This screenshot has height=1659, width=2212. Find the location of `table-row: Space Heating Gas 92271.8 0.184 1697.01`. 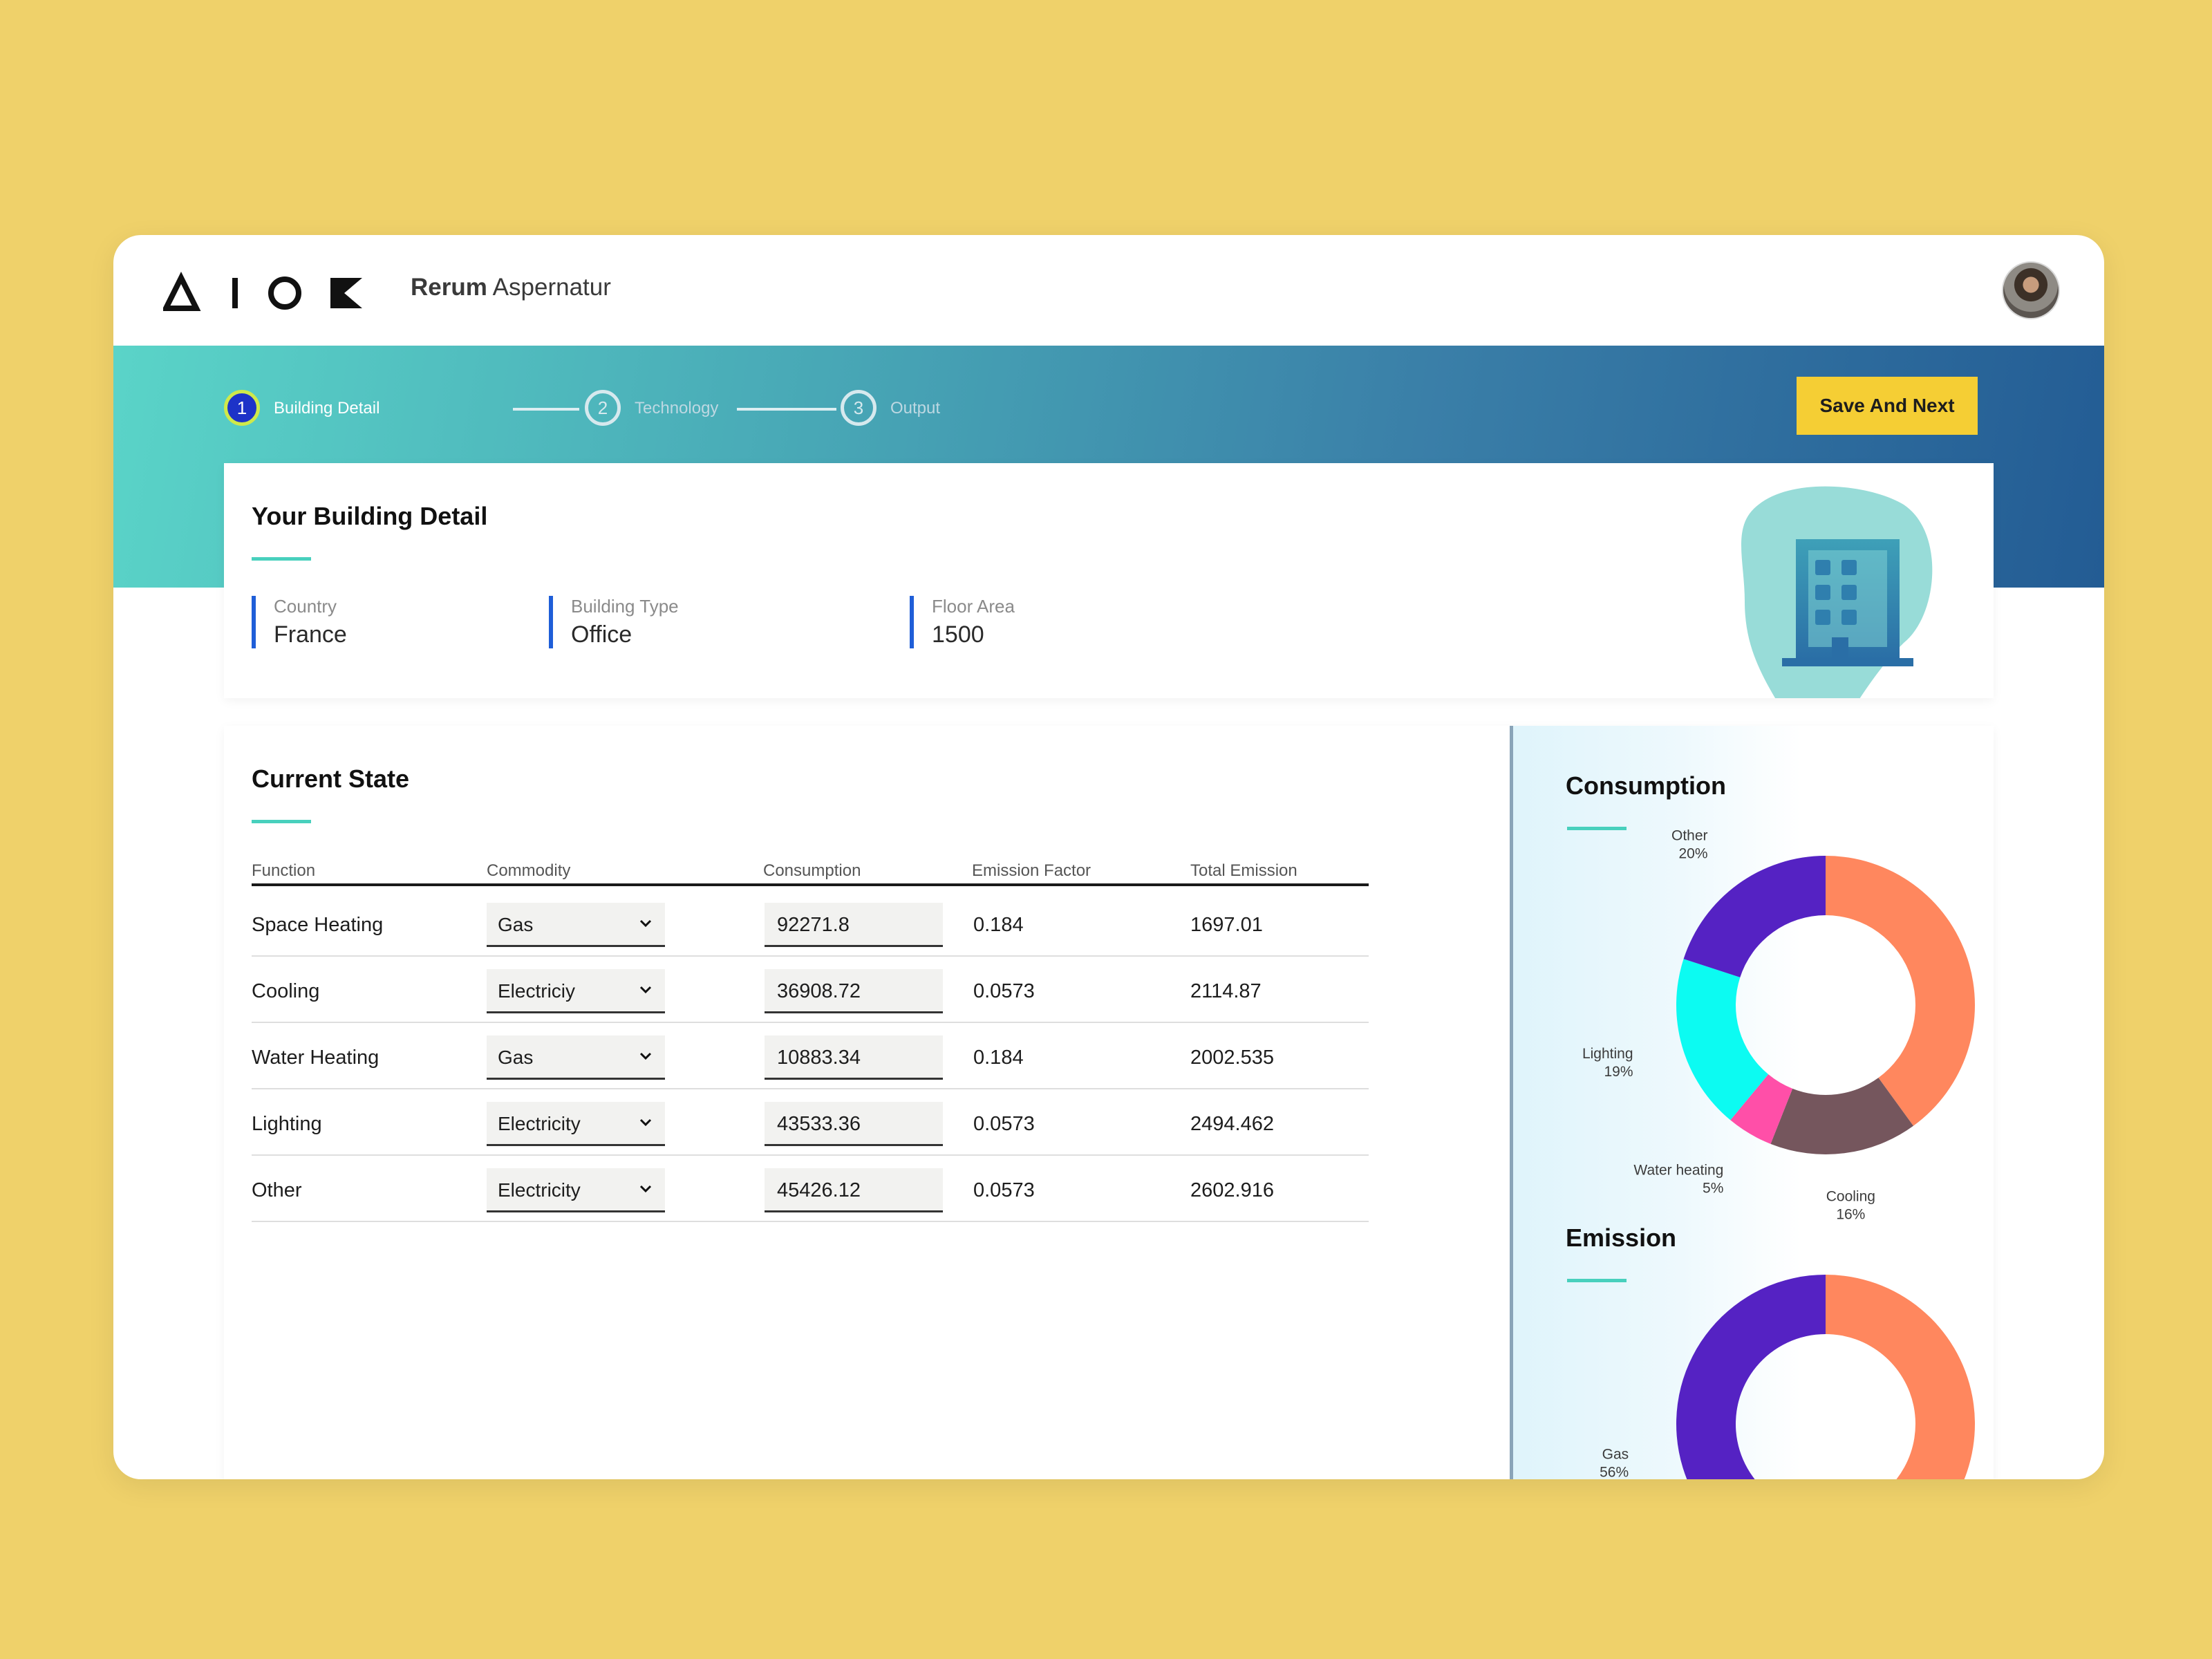

table-row: Space Heating Gas 92271.8 0.184 1697.01 is located at coordinates (810, 924).